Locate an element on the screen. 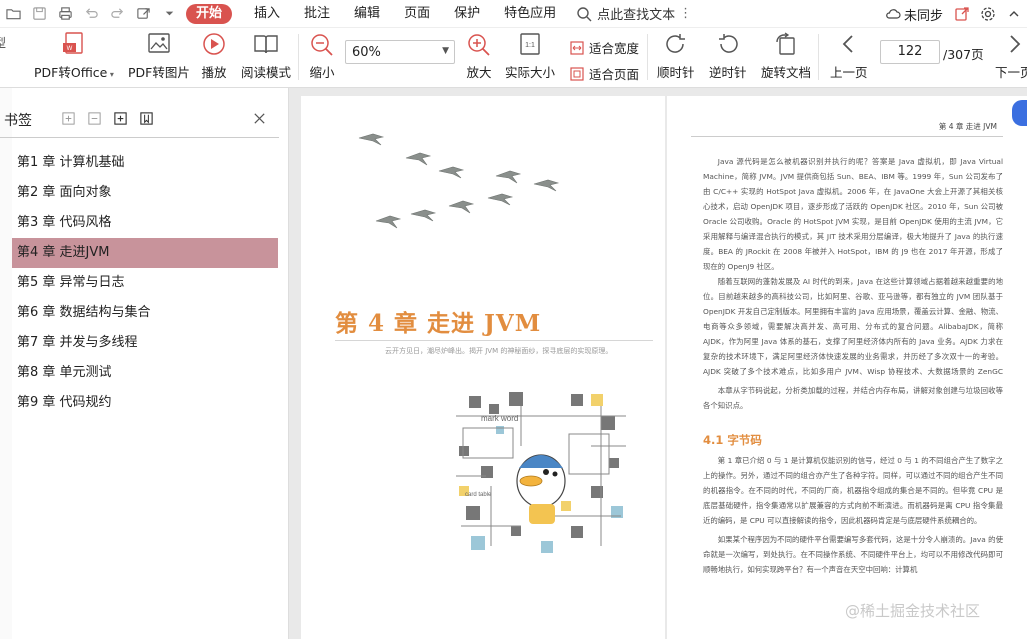  rotate-clockwise-label: 顺时针 is located at coordinates (676, 72).